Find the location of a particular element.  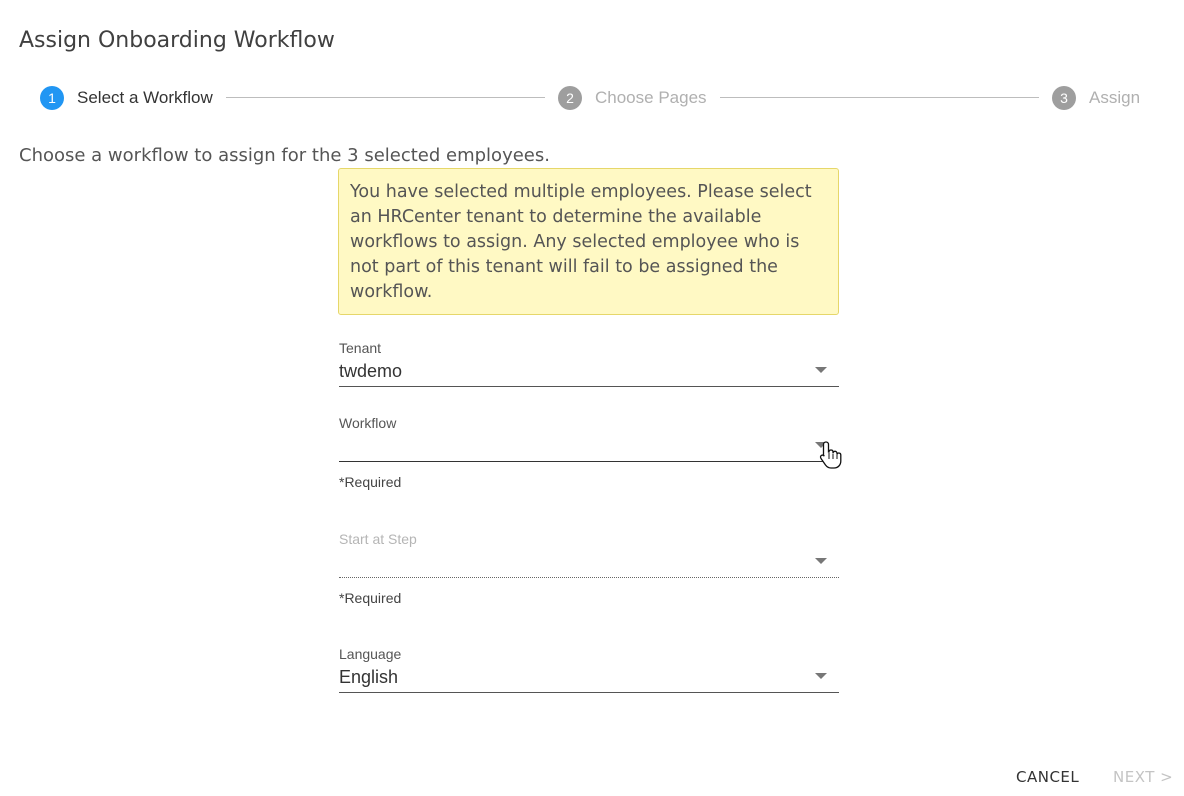

language-label: Language is located at coordinates (370, 654).